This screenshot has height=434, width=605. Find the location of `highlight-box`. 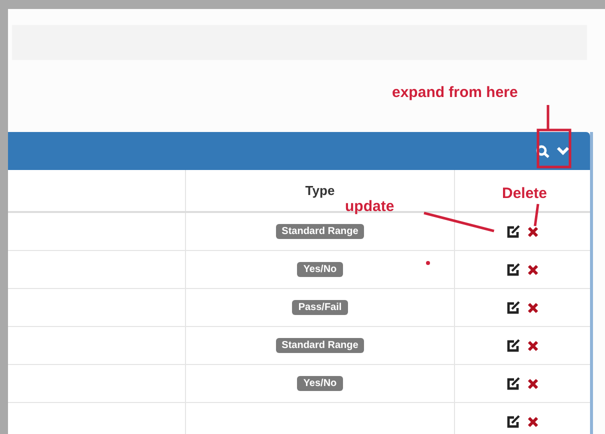

highlight-box is located at coordinates (554, 148).